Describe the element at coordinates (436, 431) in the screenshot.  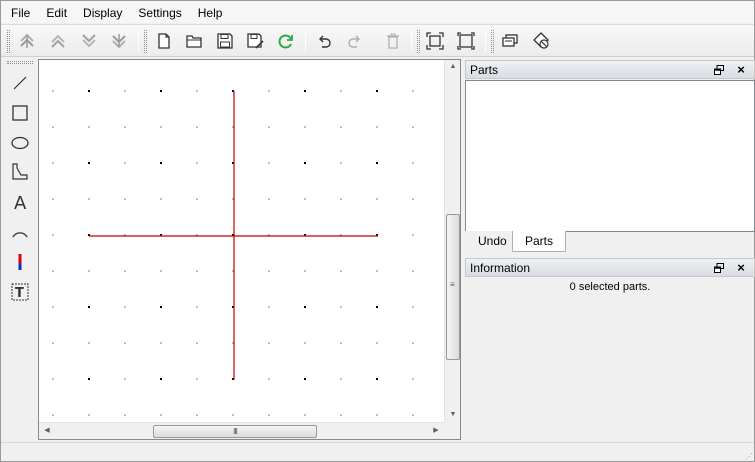
I see `scroll-right-icon: ▶` at that location.